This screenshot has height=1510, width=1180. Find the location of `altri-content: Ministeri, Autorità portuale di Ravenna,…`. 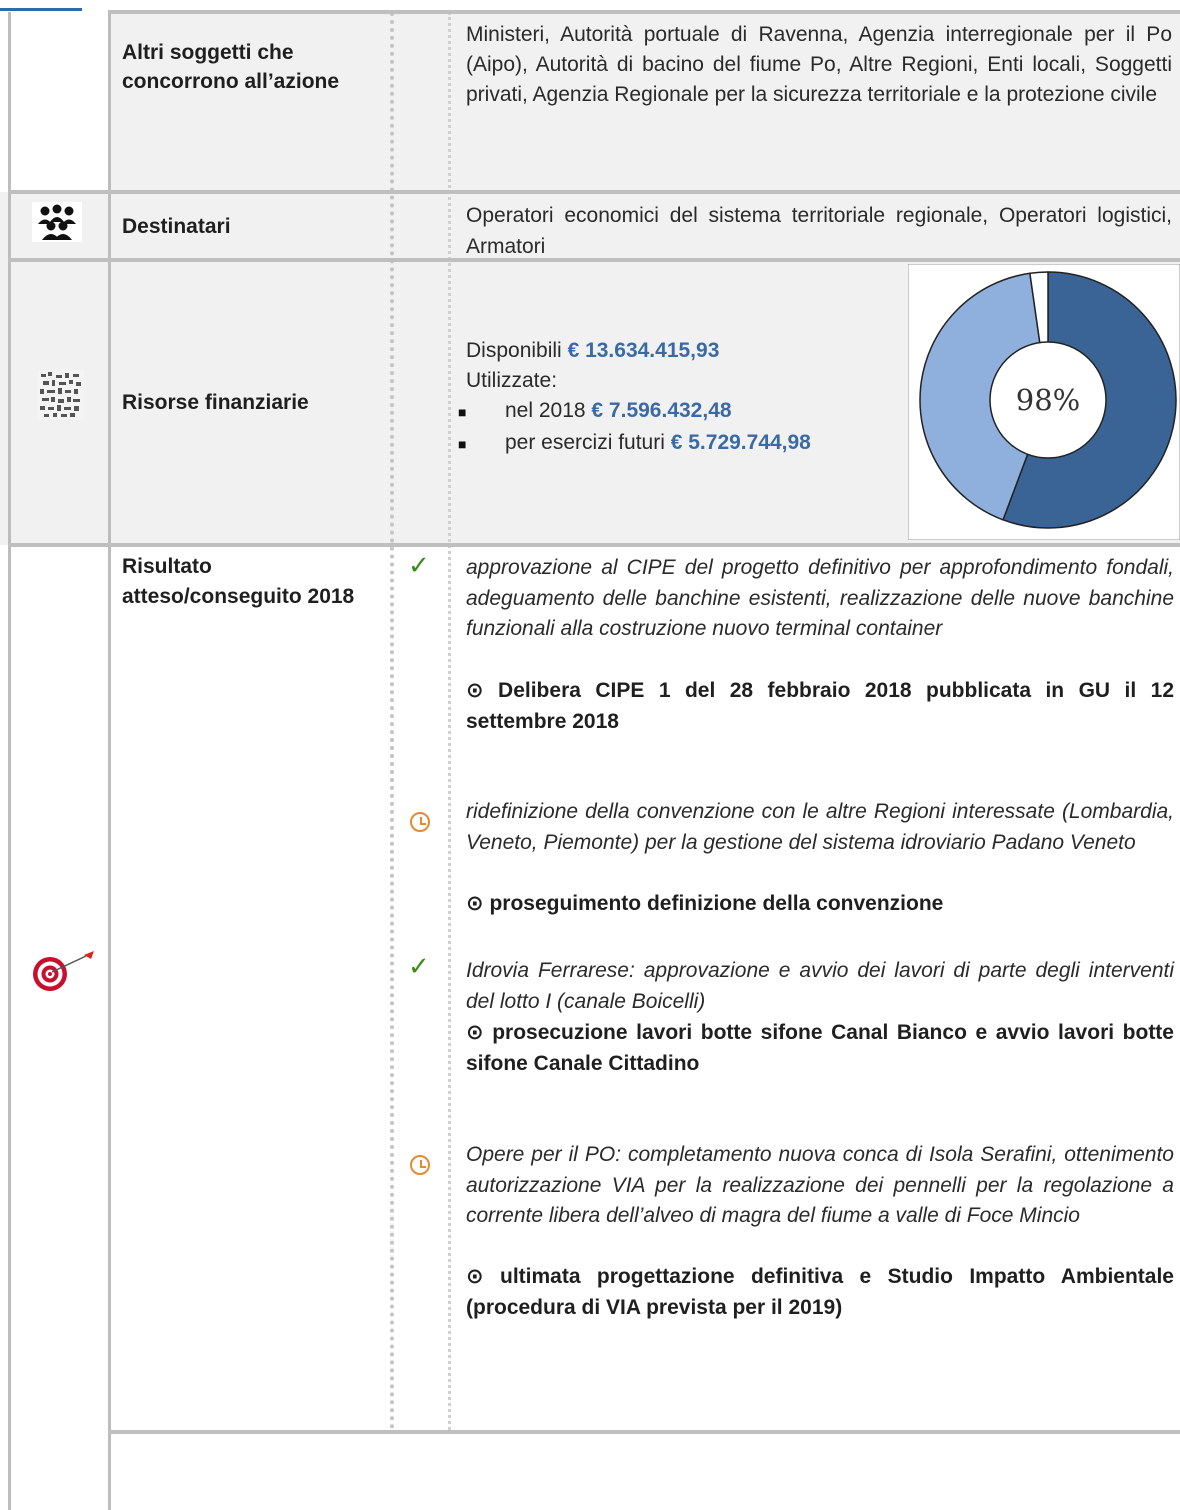

altri-content: Ministeri, Autorità portuale di Ravenna,… is located at coordinates (819, 64).